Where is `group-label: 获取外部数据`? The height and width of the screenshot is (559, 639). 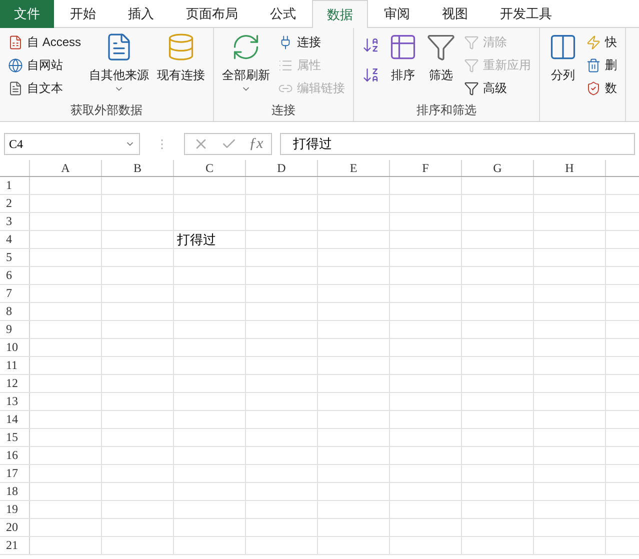 group-label: 获取外部数据 is located at coordinates (107, 110).